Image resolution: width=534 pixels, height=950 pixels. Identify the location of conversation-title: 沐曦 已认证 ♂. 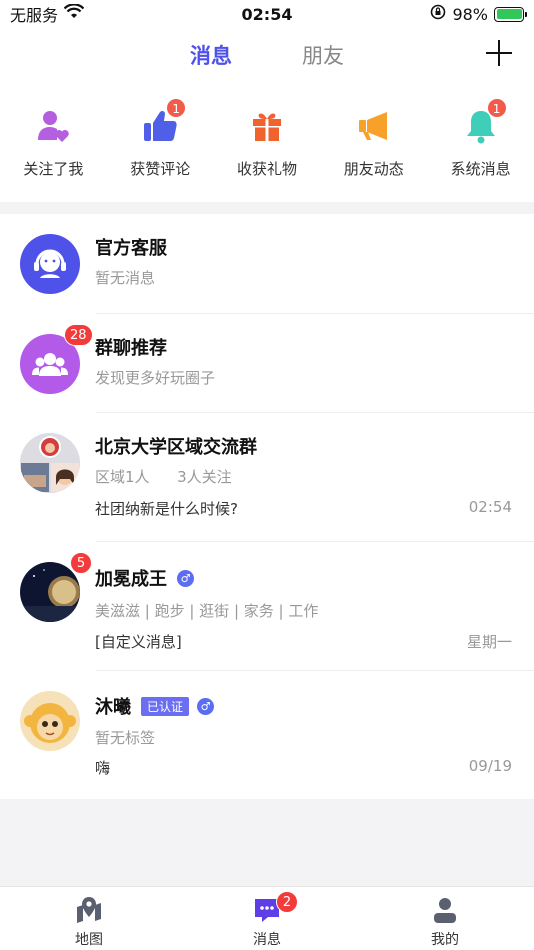
(155, 706).